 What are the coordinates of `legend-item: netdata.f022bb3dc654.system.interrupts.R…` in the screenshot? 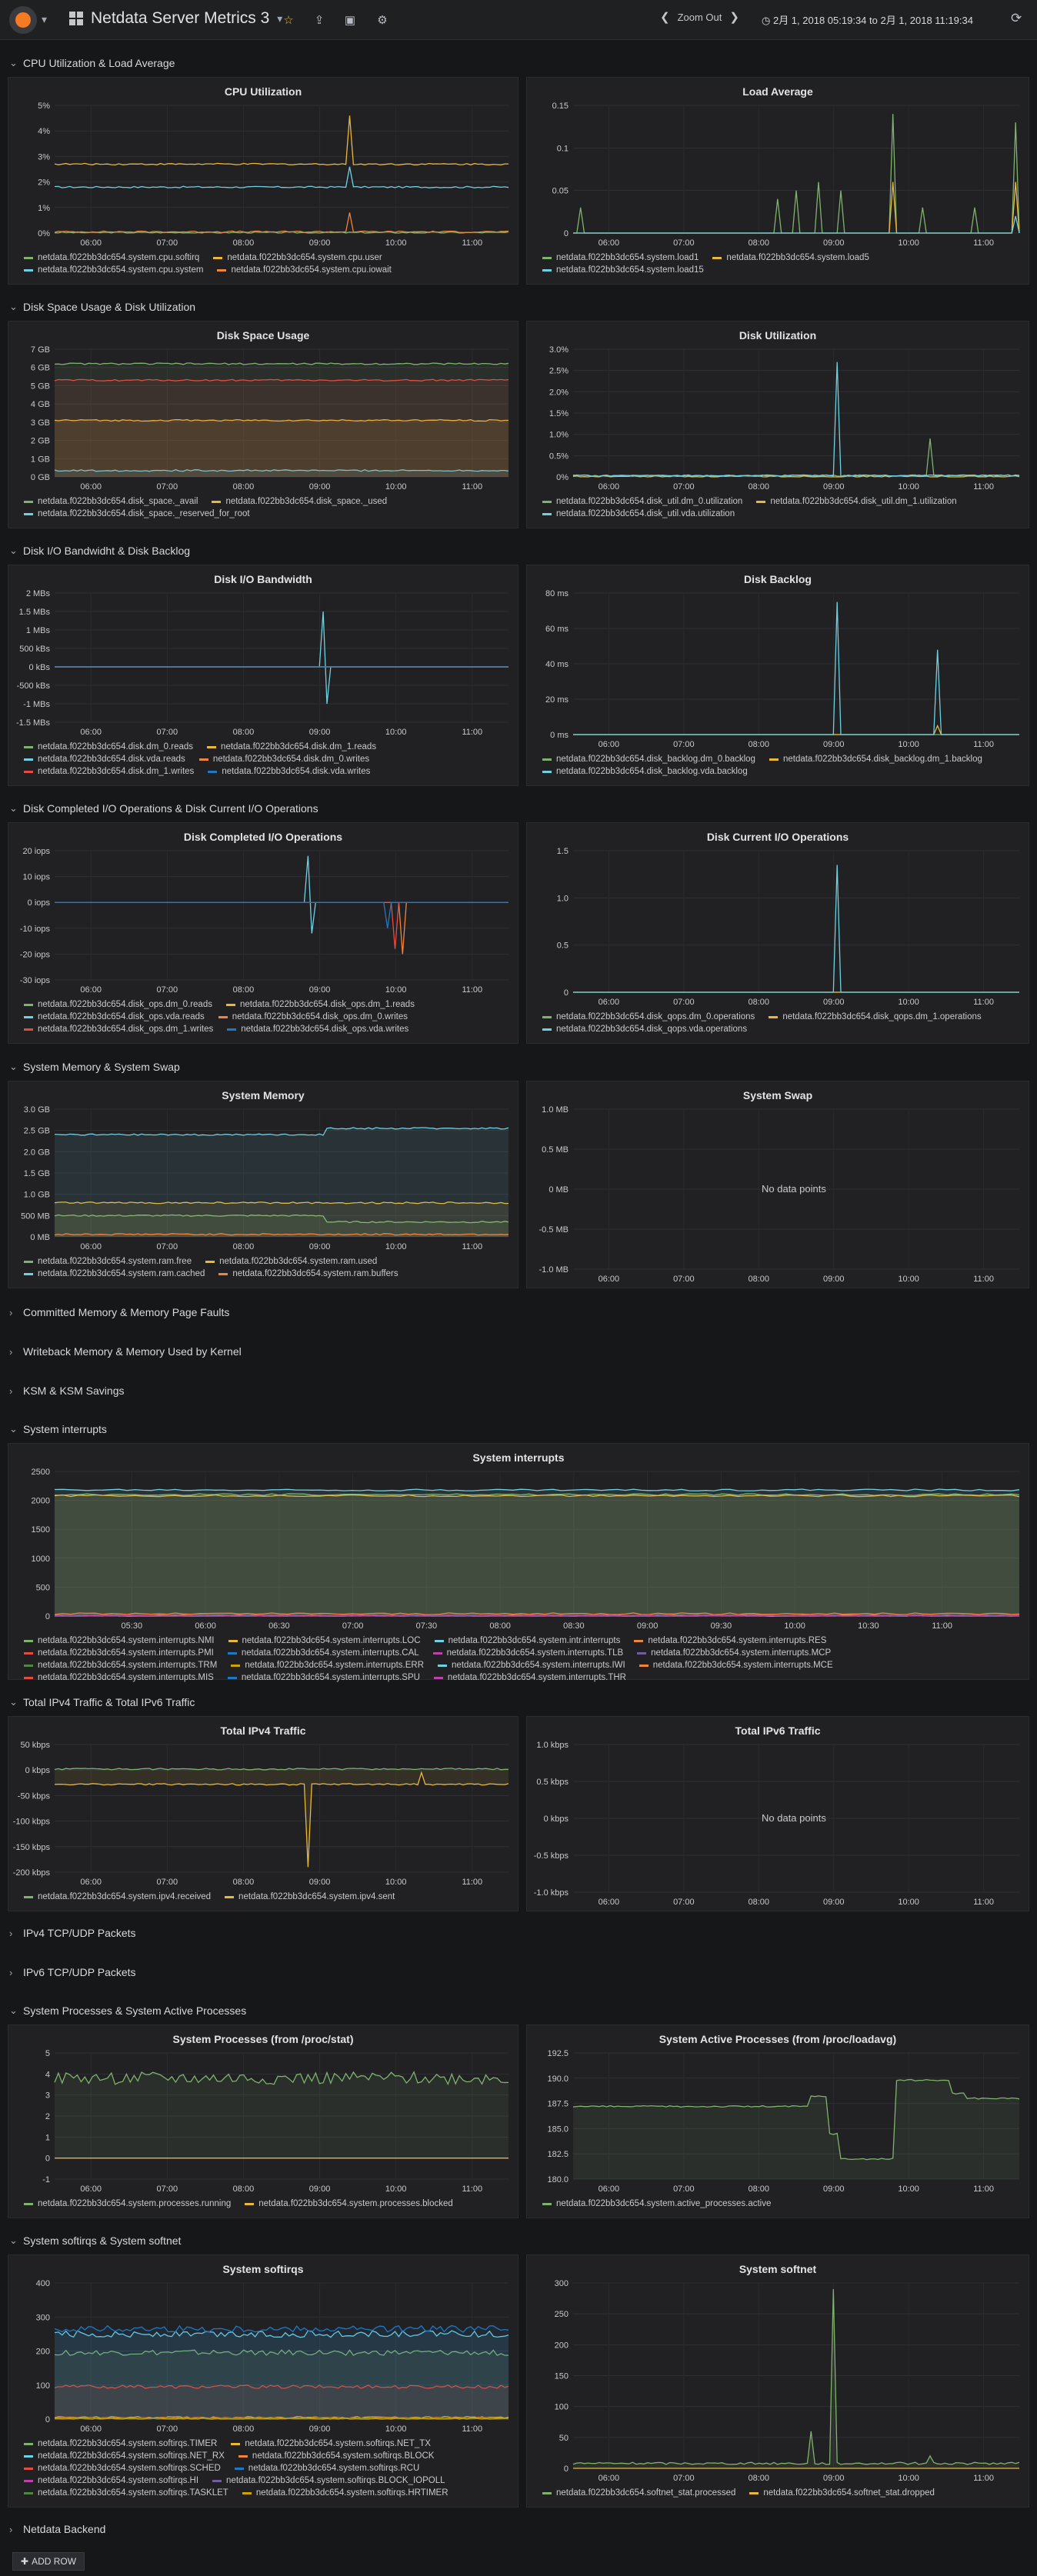 It's located at (730, 1640).